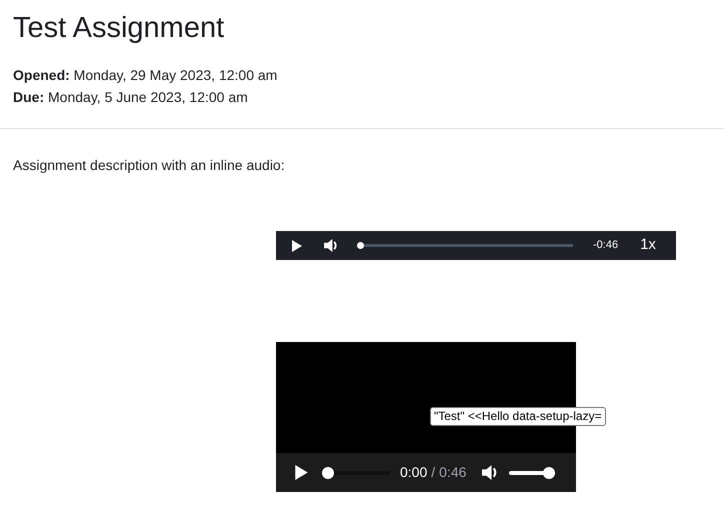 The image size is (724, 515). Describe the element at coordinates (118, 28) in the screenshot. I see `page-title: Test Assignment` at that location.